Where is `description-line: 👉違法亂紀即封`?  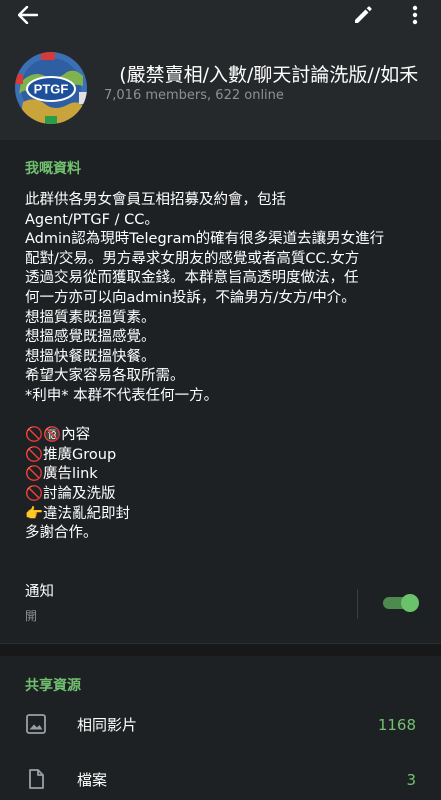
description-line: 👉違法亂紀即封 is located at coordinates (78, 513).